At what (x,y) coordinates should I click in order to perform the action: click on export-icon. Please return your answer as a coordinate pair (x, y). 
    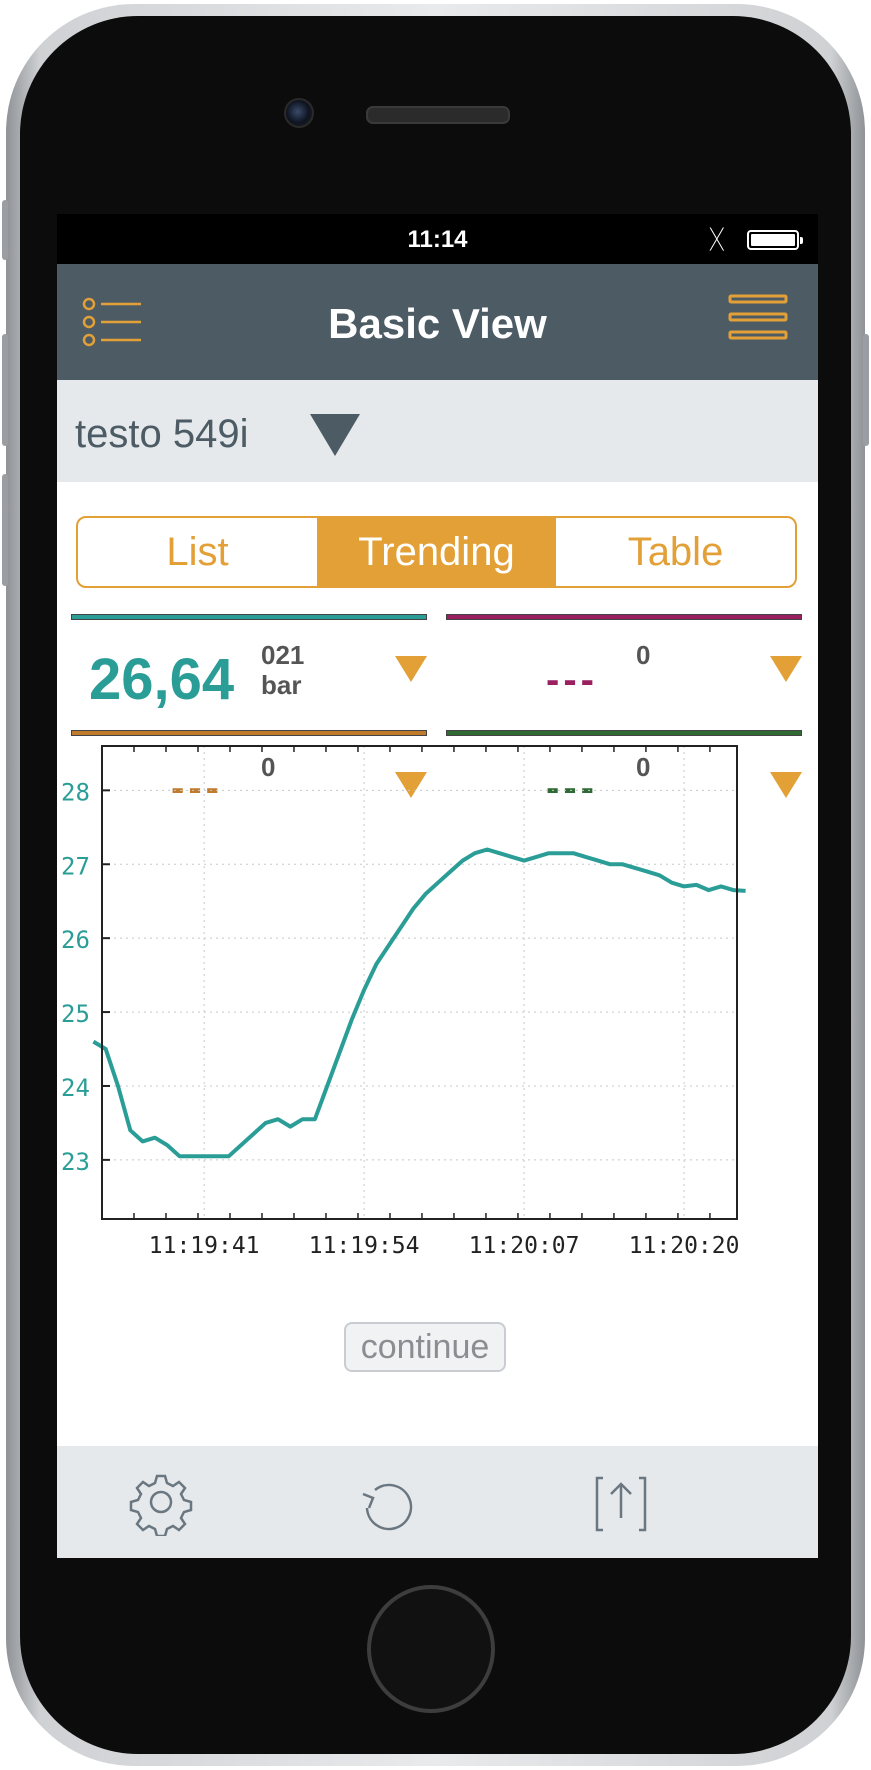
    Looking at the image, I should click on (621, 1502).